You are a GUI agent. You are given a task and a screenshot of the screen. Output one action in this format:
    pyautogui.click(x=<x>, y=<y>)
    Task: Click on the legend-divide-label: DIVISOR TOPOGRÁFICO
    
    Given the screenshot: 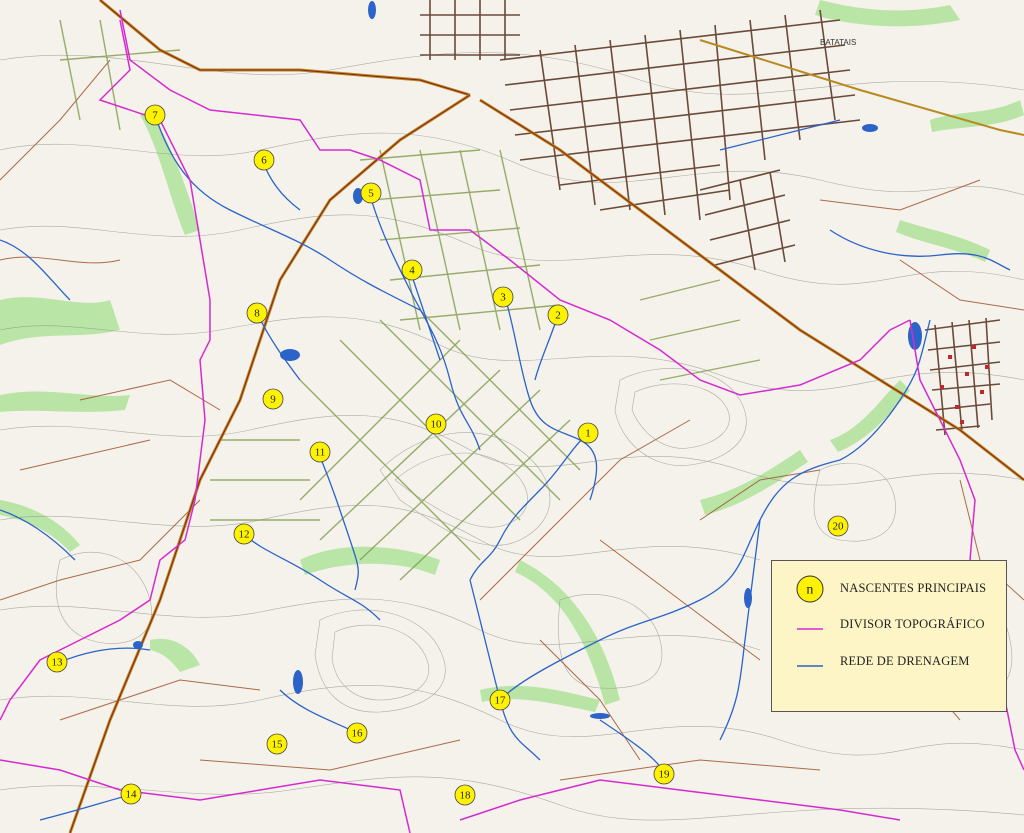 What is the action you would take?
    pyautogui.click(x=912, y=624)
    